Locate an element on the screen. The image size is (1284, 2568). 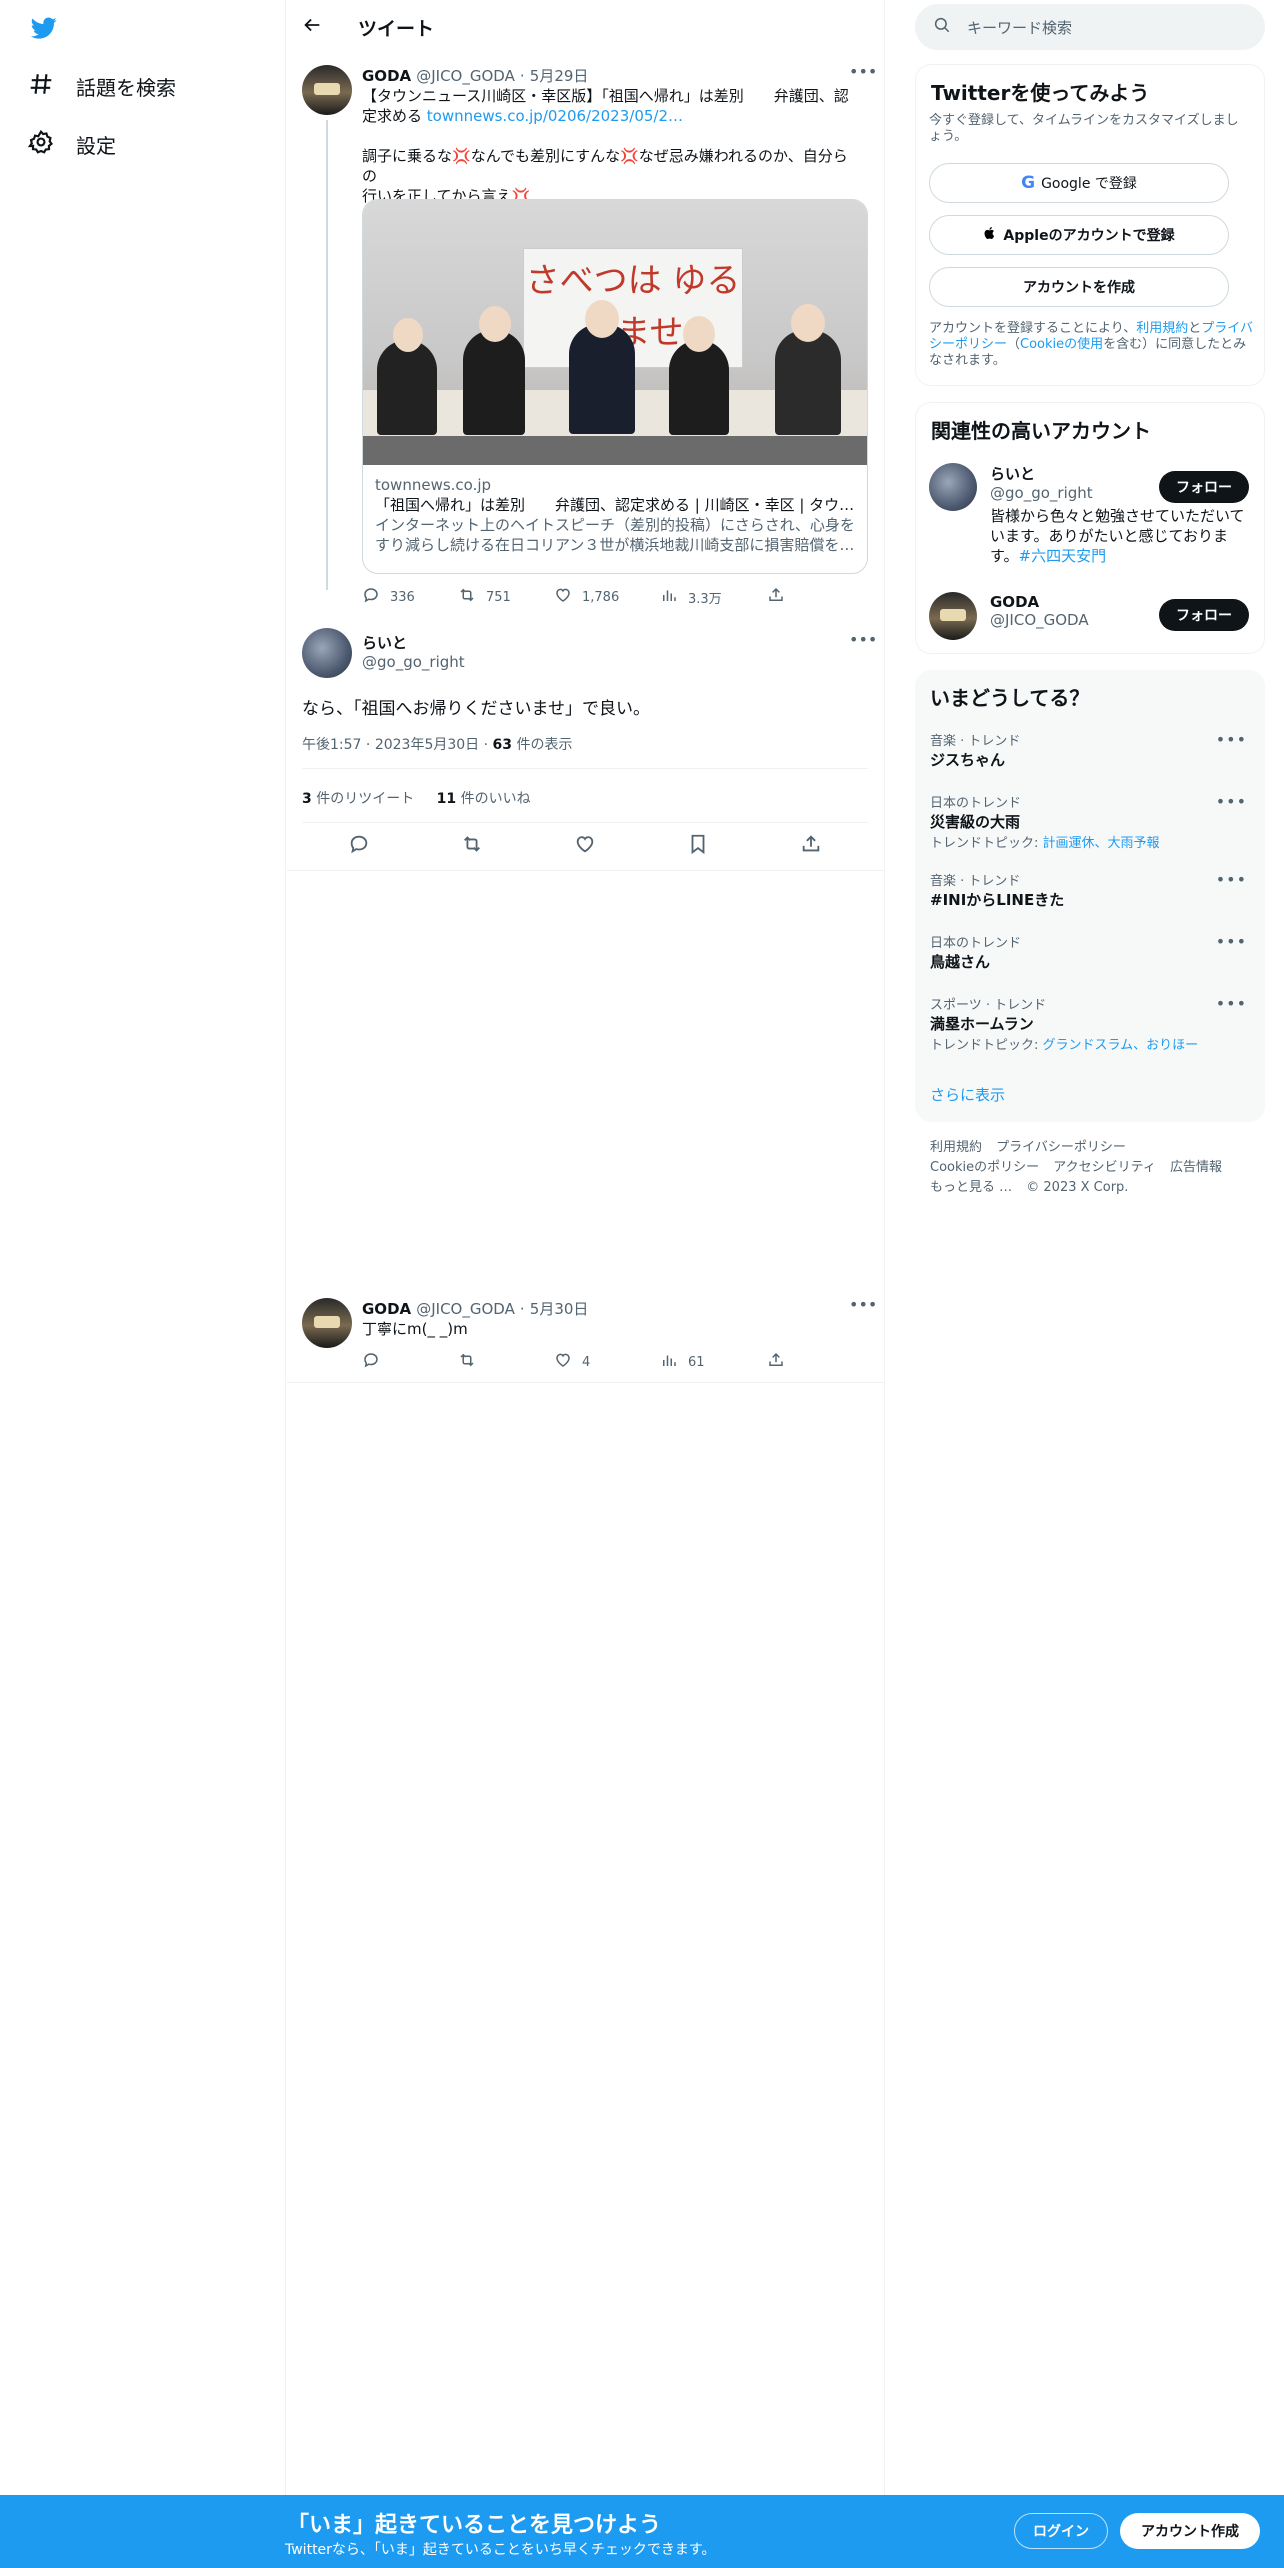
footer-link: 利用規約 is located at coordinates (956, 1147).